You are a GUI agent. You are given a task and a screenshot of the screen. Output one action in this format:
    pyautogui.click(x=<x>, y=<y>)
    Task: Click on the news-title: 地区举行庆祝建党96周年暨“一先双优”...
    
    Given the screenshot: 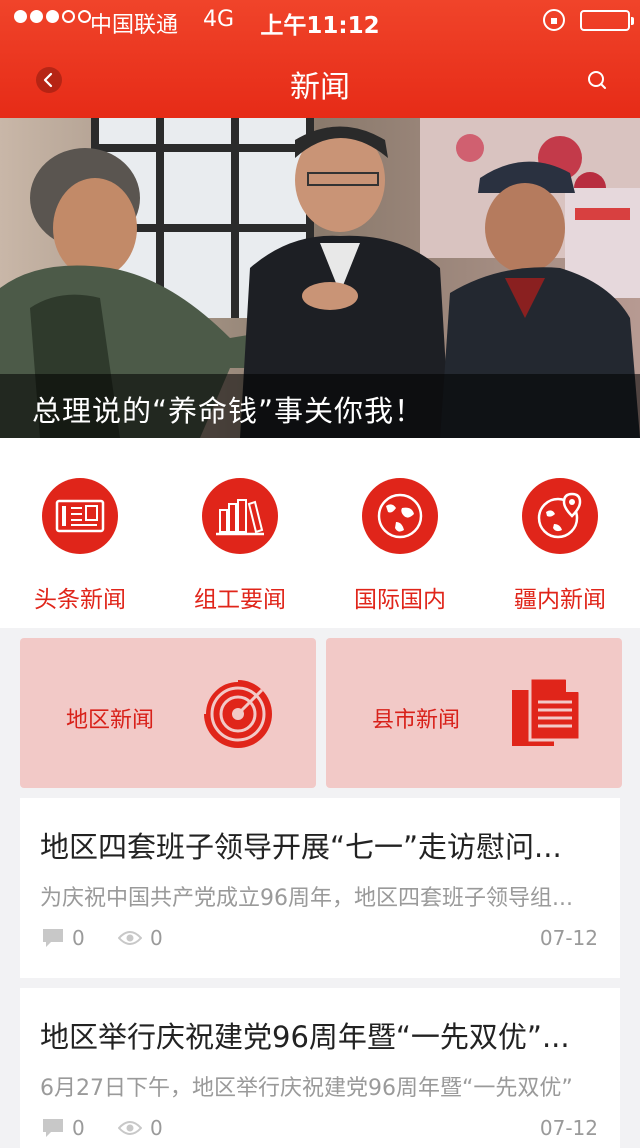 What is the action you would take?
    pyautogui.click(x=305, y=1037)
    